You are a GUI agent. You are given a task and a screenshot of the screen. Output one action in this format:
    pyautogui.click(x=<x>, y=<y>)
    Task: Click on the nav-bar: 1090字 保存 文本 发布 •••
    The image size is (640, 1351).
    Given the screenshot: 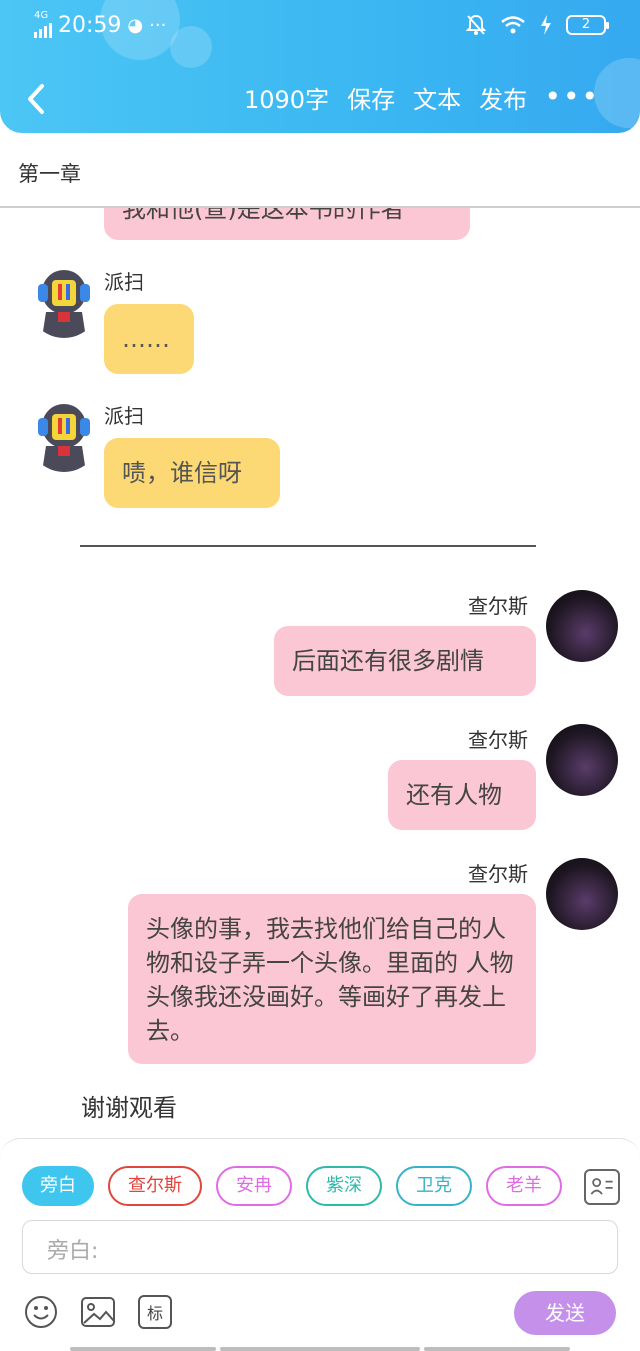 What is the action you would take?
    pyautogui.click(x=320, y=99)
    